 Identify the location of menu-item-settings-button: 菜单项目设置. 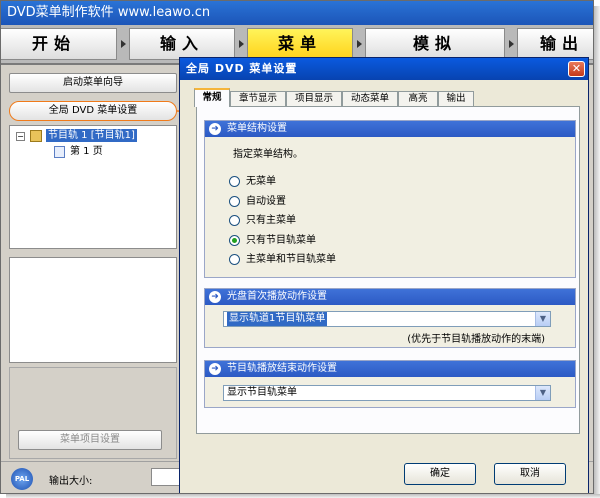
(90, 440).